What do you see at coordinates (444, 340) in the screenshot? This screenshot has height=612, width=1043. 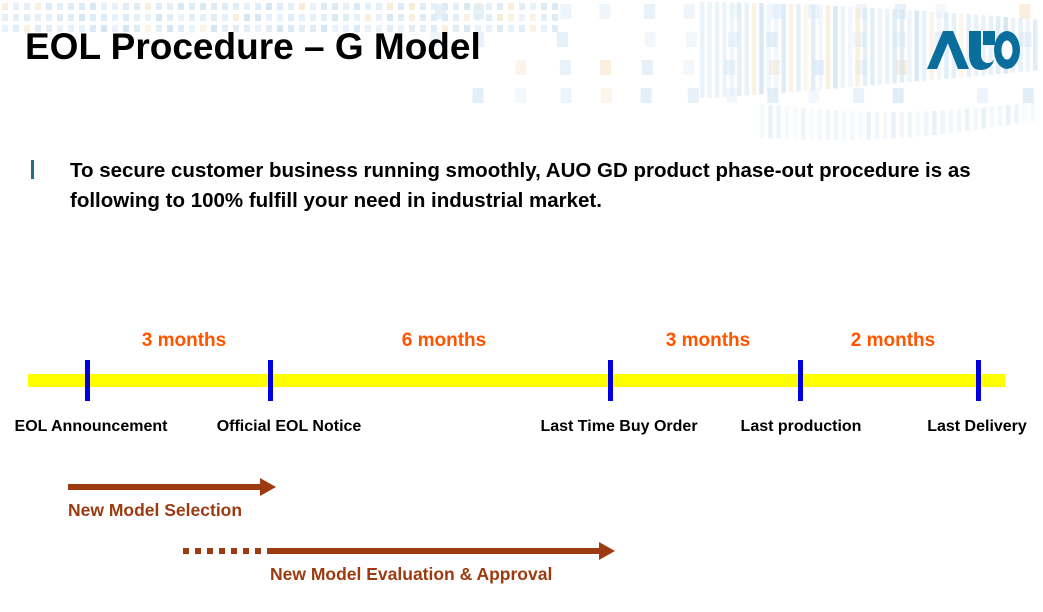 I see `timeline-span-label: 6 months` at bounding box center [444, 340].